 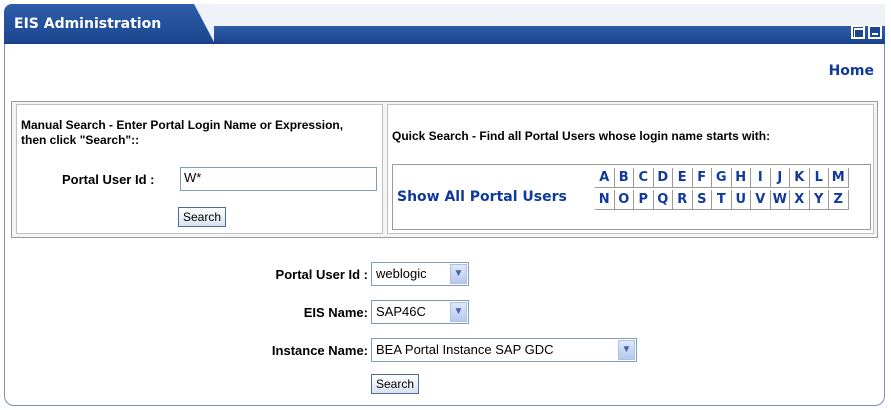 I want to click on letter-link-z: Z, so click(x=839, y=200).